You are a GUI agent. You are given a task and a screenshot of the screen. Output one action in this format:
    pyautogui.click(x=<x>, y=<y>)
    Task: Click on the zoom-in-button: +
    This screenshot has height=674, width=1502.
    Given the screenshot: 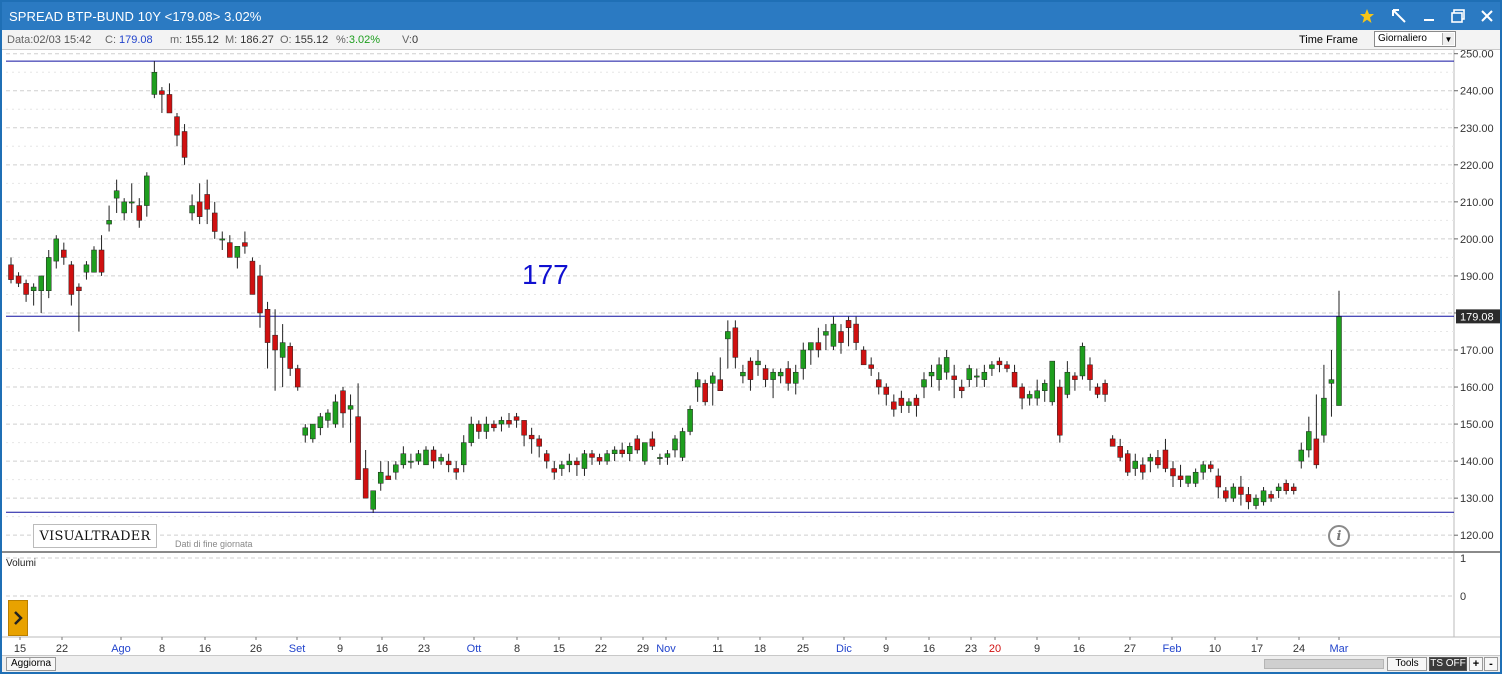 What is the action you would take?
    pyautogui.click(x=1476, y=664)
    